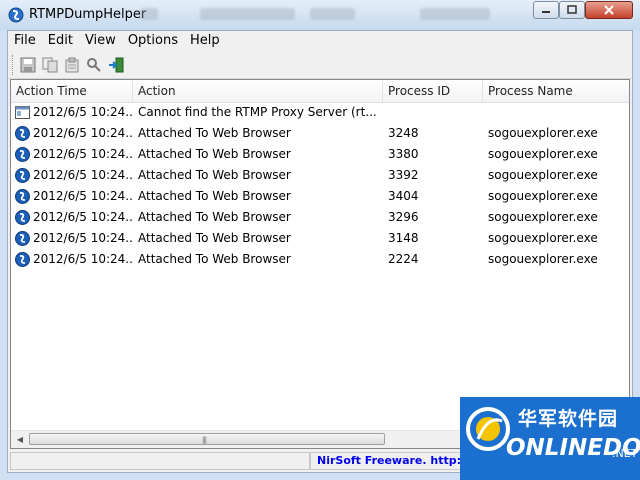 This screenshot has width=640, height=480. Describe the element at coordinates (625, 453) in the screenshot. I see `watermark-suffix: .NET` at that location.